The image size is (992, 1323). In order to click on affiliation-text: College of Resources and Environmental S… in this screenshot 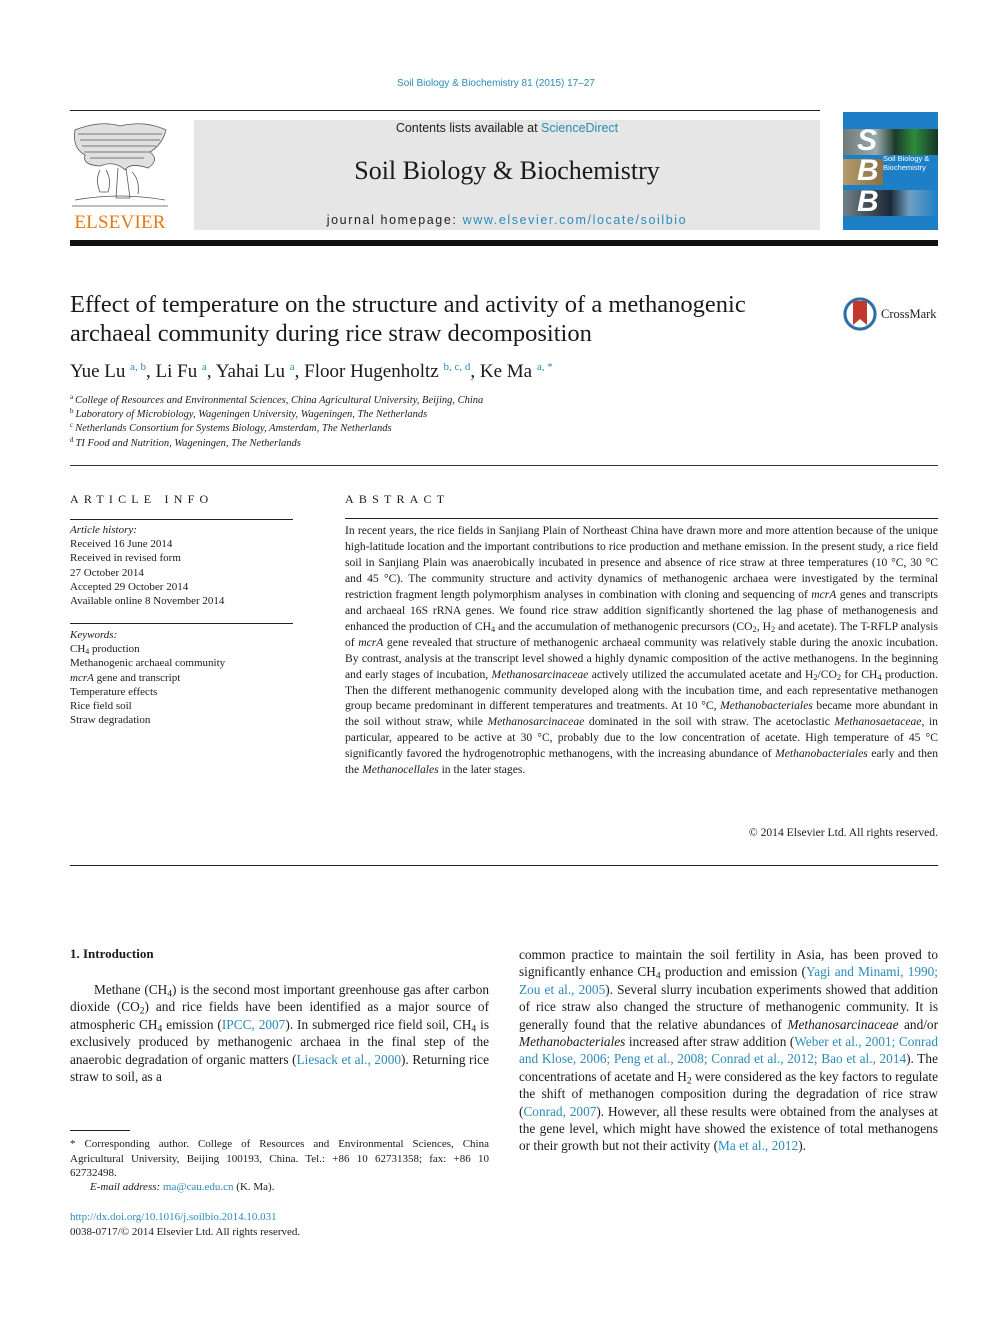, I will do `click(279, 400)`.